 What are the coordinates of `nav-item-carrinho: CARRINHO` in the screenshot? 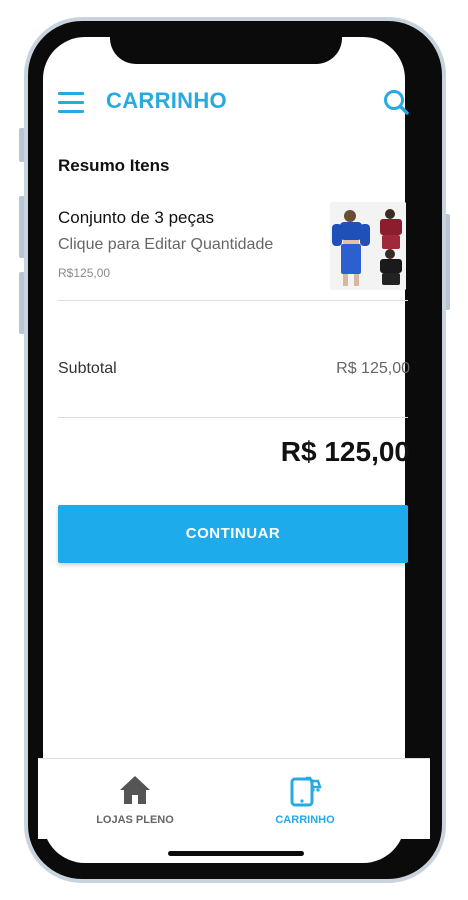 It's located at (305, 799).